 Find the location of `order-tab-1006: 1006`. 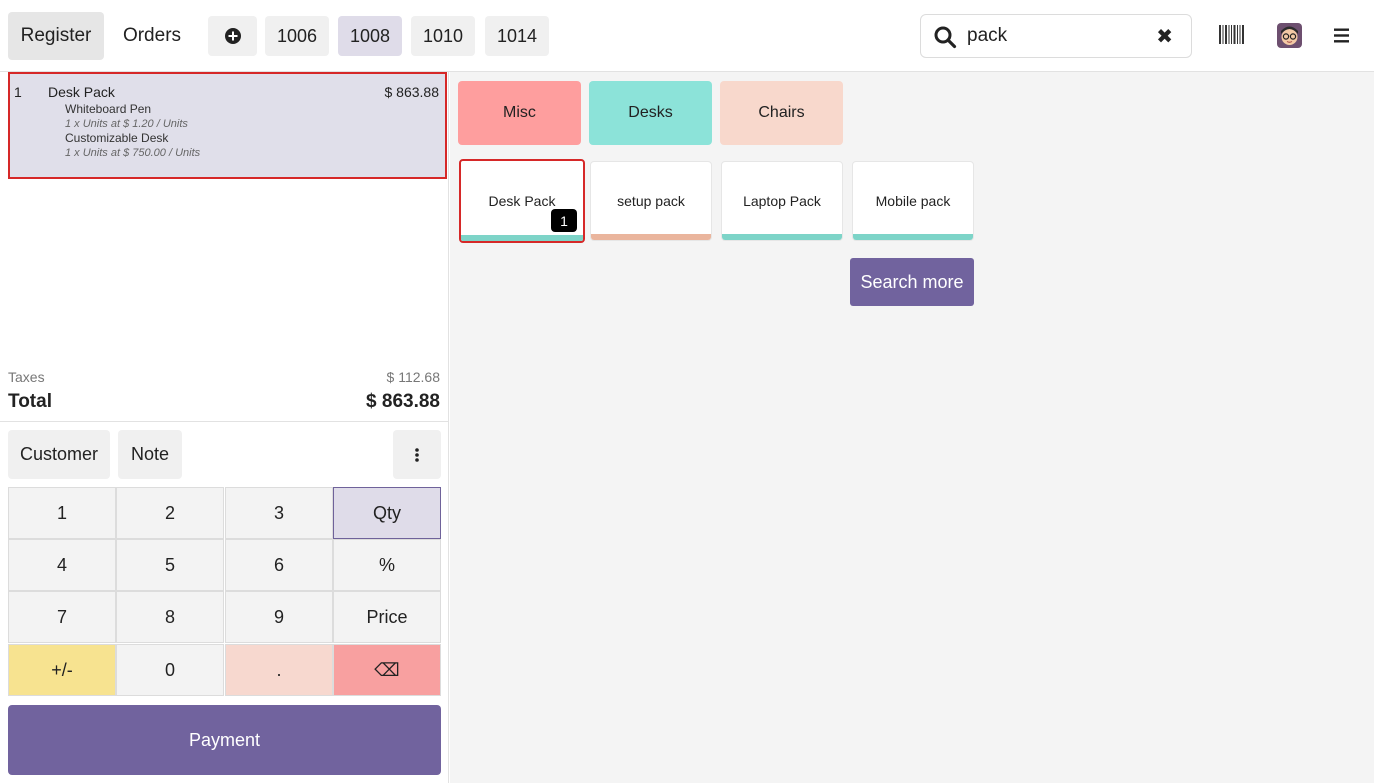

order-tab-1006: 1006 is located at coordinates (297, 36).